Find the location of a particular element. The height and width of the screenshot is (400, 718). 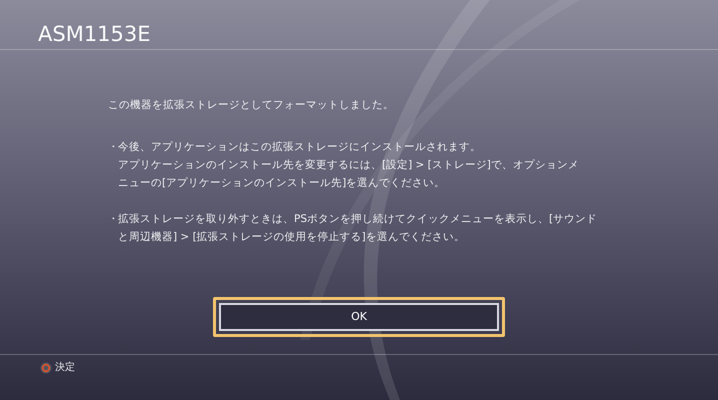

circle-button-icon is located at coordinates (46, 368).